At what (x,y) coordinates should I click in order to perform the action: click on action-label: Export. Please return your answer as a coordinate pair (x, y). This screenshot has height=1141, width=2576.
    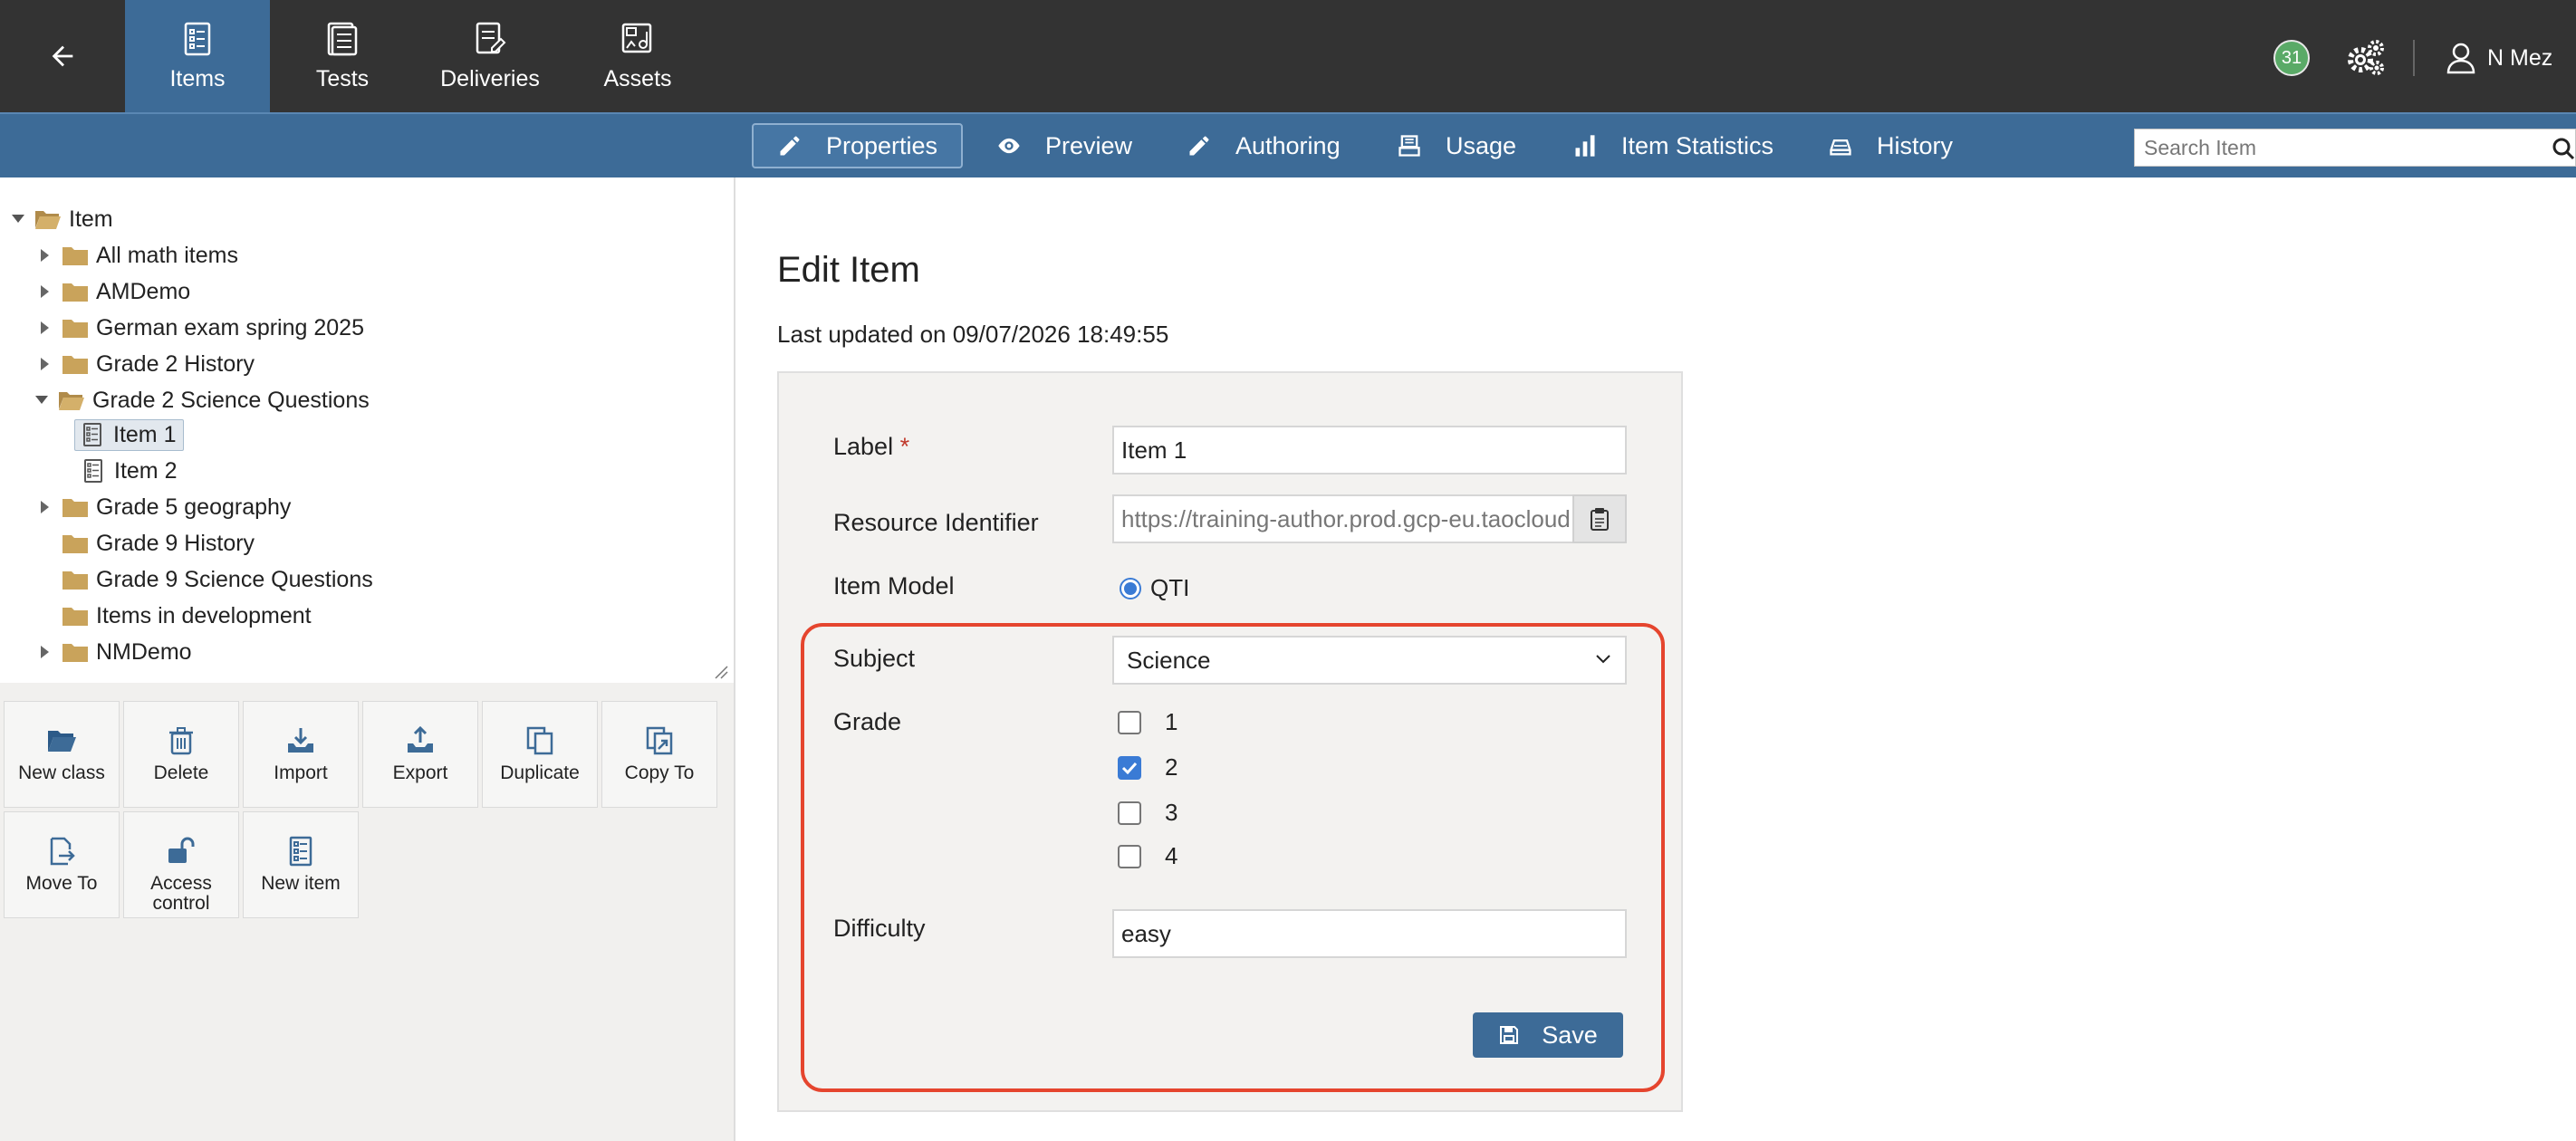
    Looking at the image, I should click on (420, 772).